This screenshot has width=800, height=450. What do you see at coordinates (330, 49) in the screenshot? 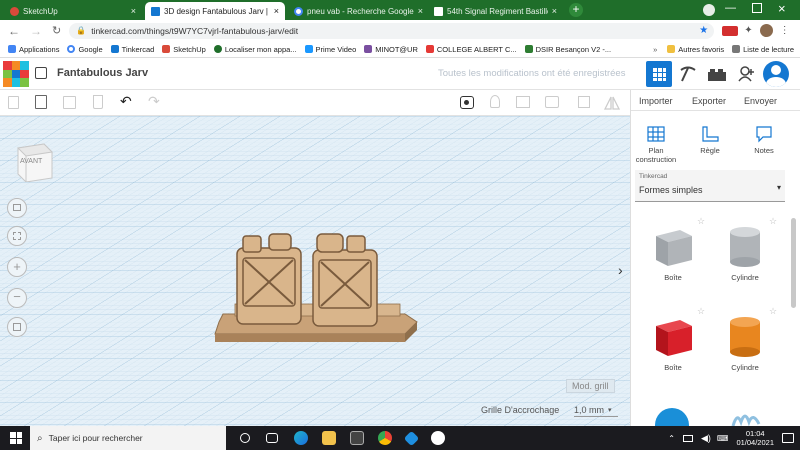
I see `bookmark-prime-video: Prime Video` at bounding box center [330, 49].